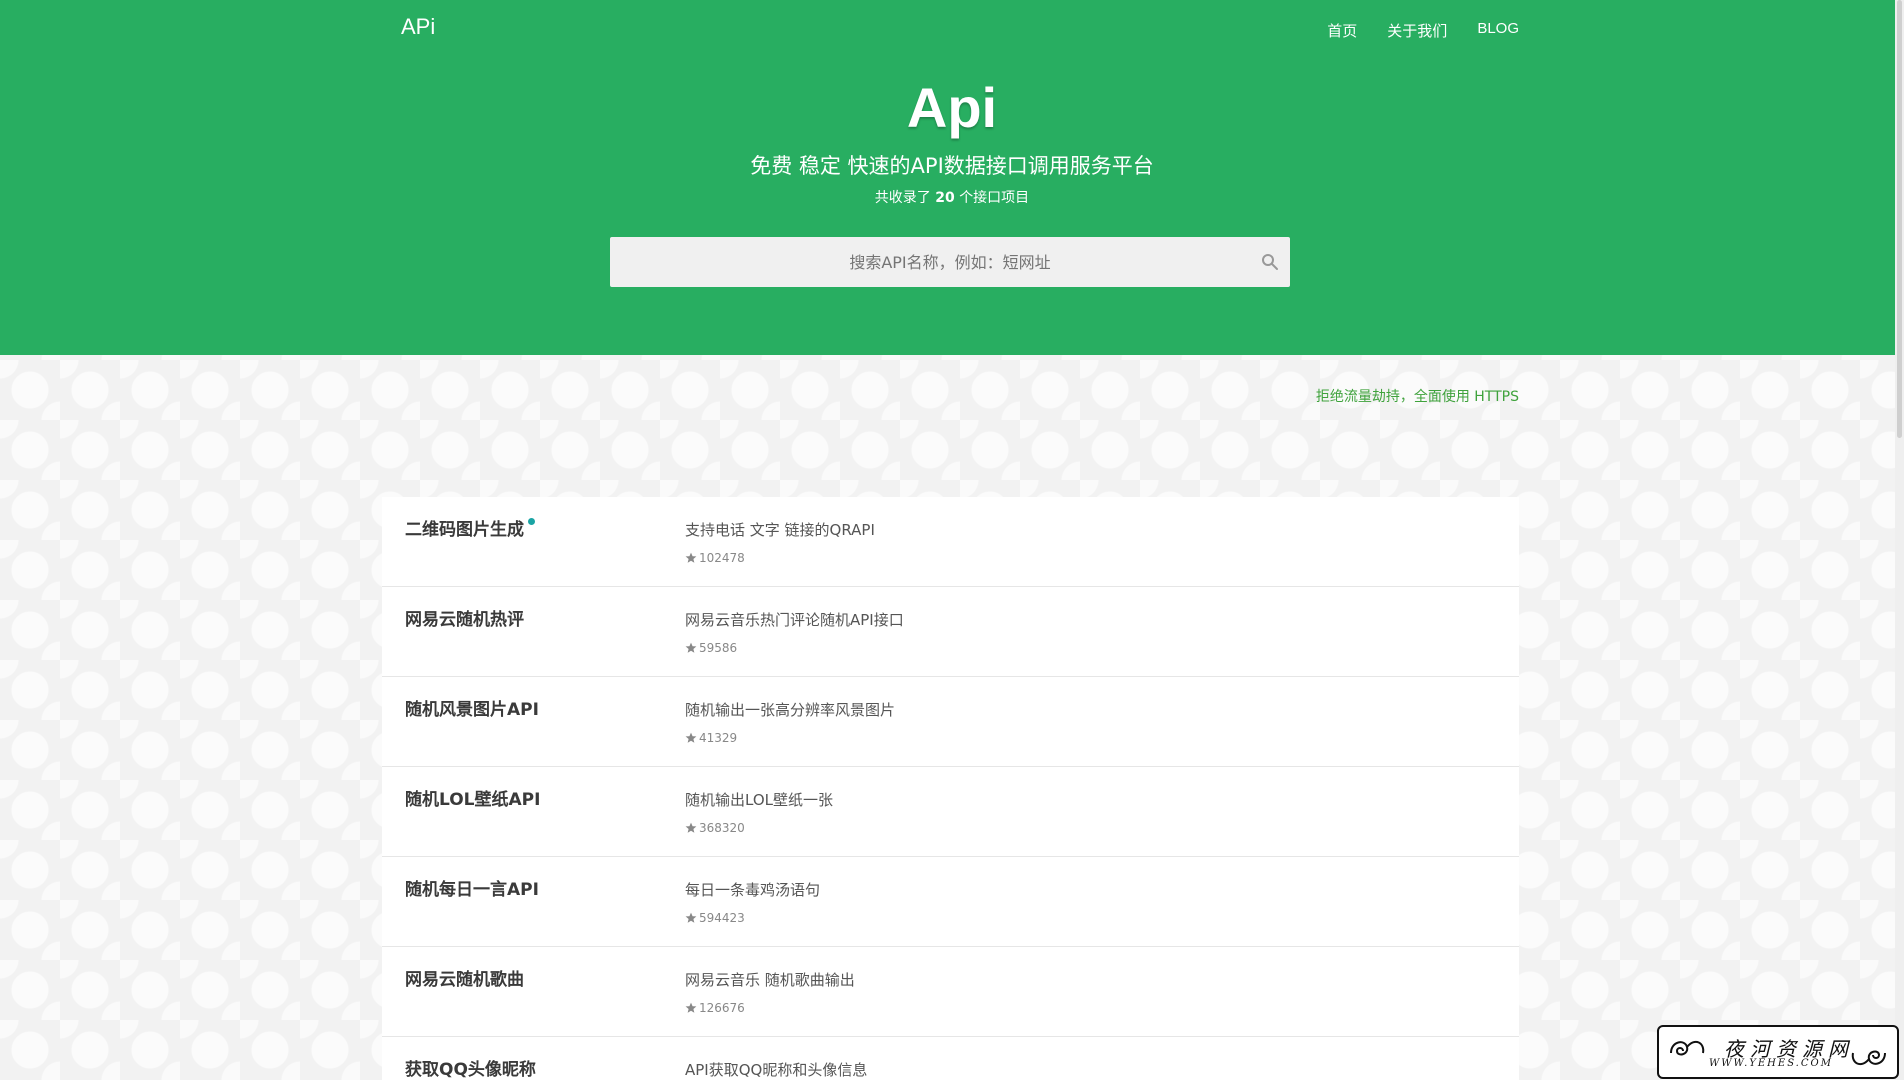  I want to click on api-stars: 59586, so click(711, 648).